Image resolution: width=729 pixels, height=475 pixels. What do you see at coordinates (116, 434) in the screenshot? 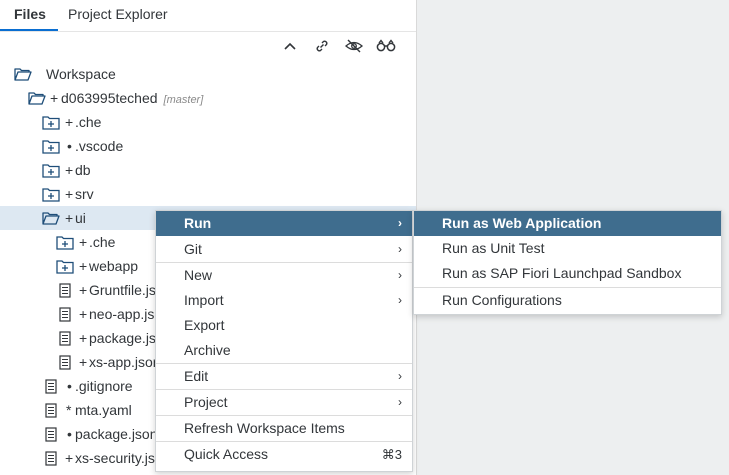
I see `tree-item-label: package.json` at bounding box center [116, 434].